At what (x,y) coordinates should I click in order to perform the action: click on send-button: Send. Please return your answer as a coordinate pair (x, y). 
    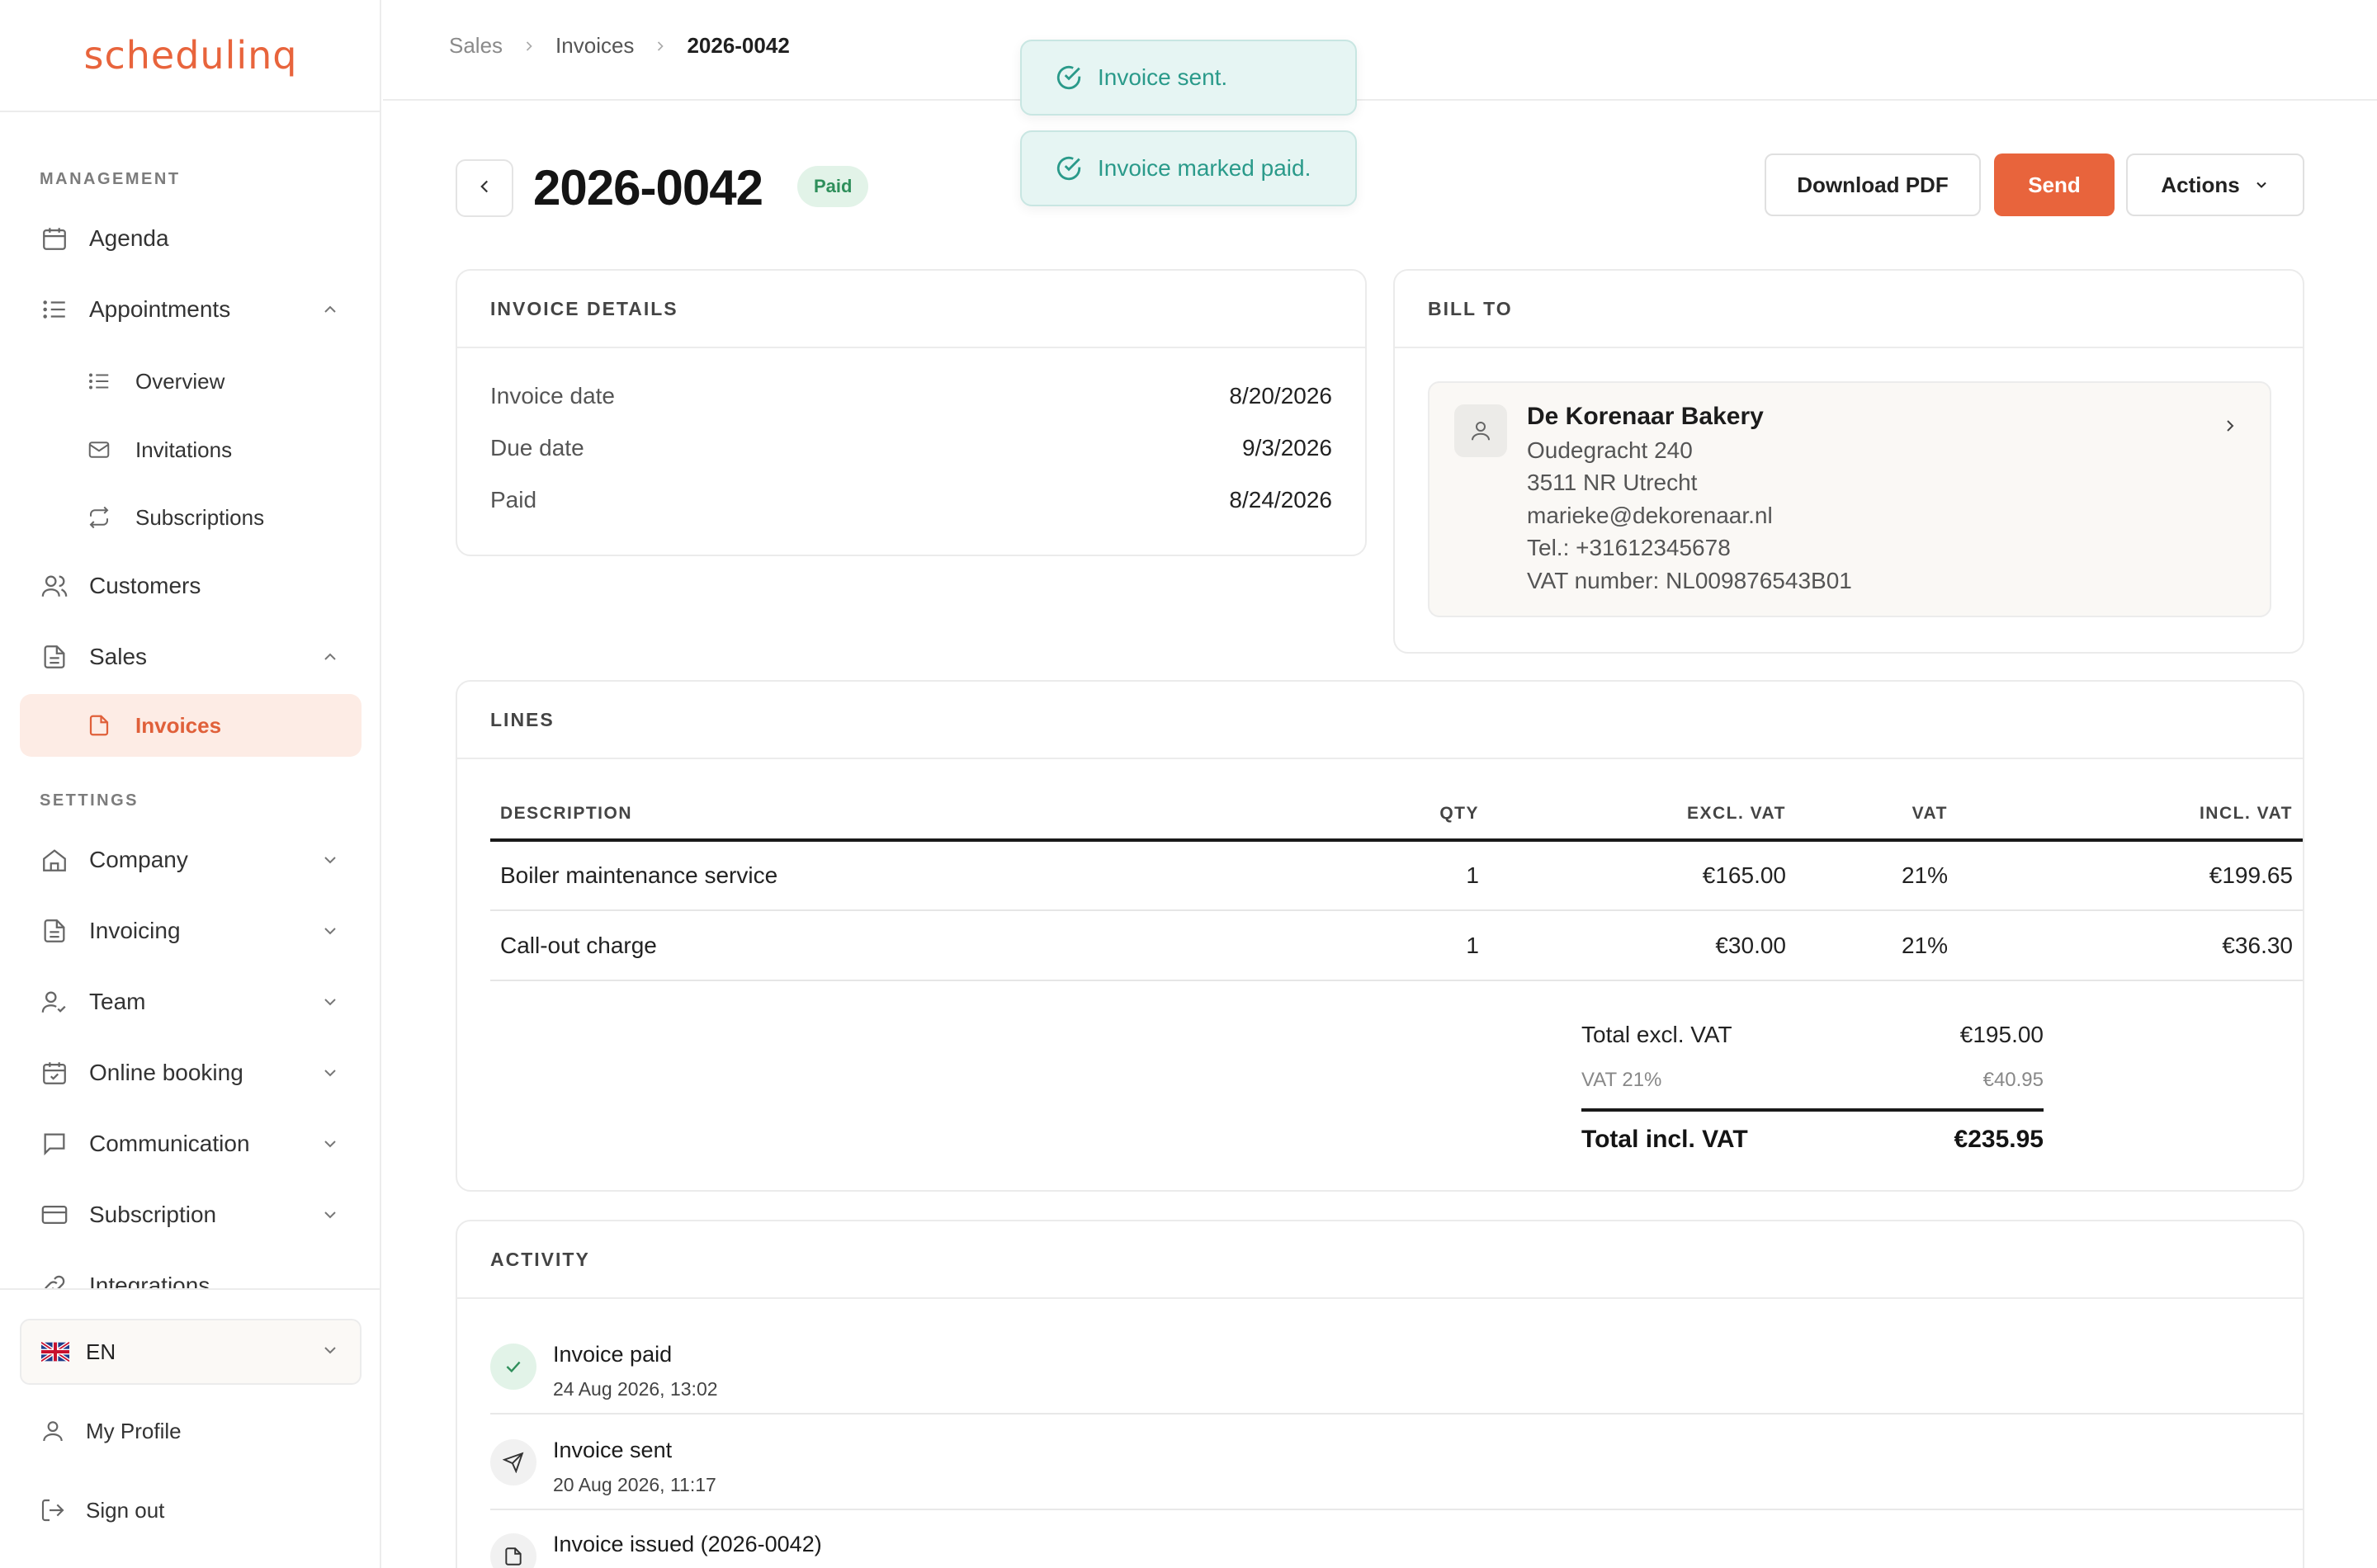
    Looking at the image, I should click on (2054, 184).